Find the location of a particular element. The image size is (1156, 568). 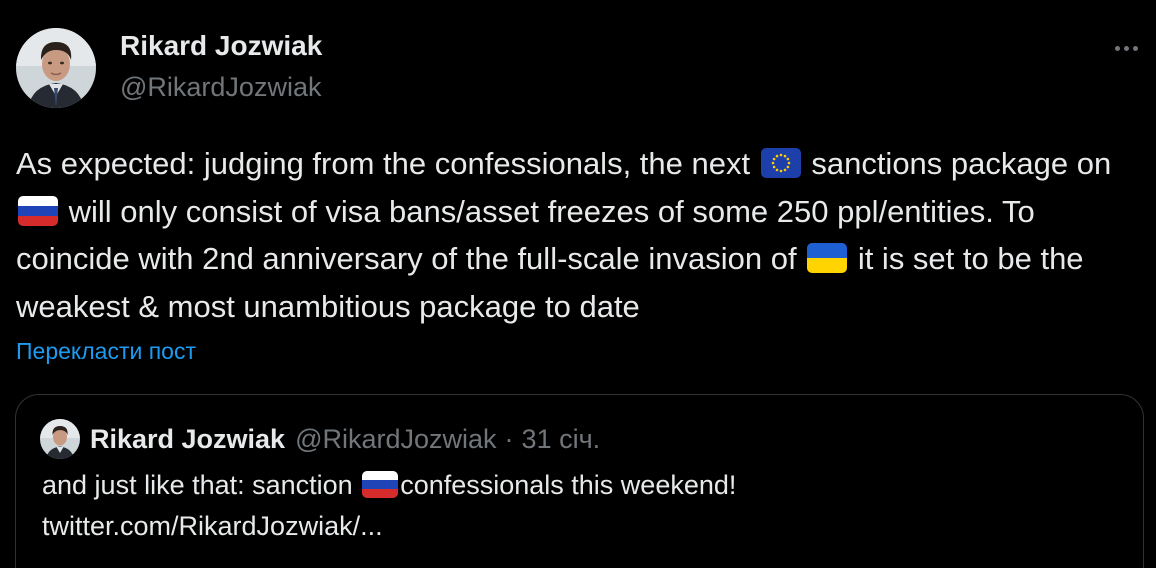

author-name: Rikard Jozwiak is located at coordinates (221, 46).